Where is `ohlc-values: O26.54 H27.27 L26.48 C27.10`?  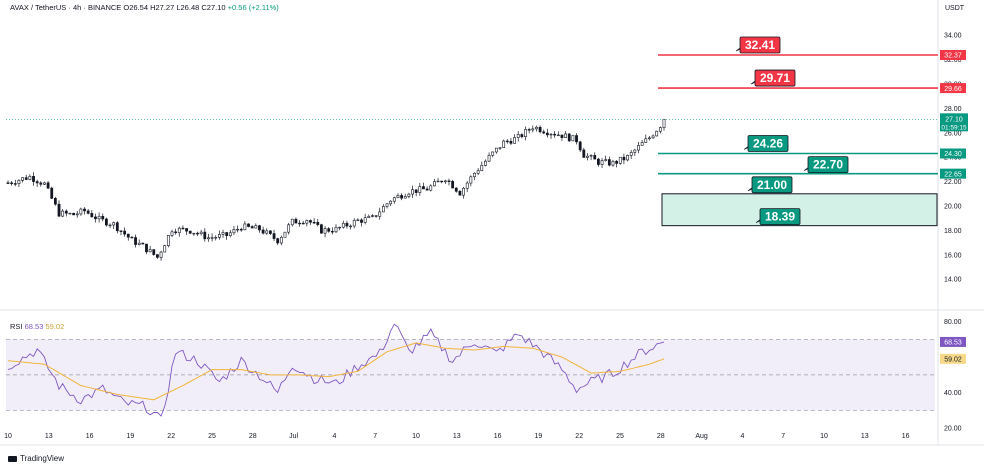 ohlc-values: O26.54 H27.27 L26.48 C27.10 is located at coordinates (174, 7).